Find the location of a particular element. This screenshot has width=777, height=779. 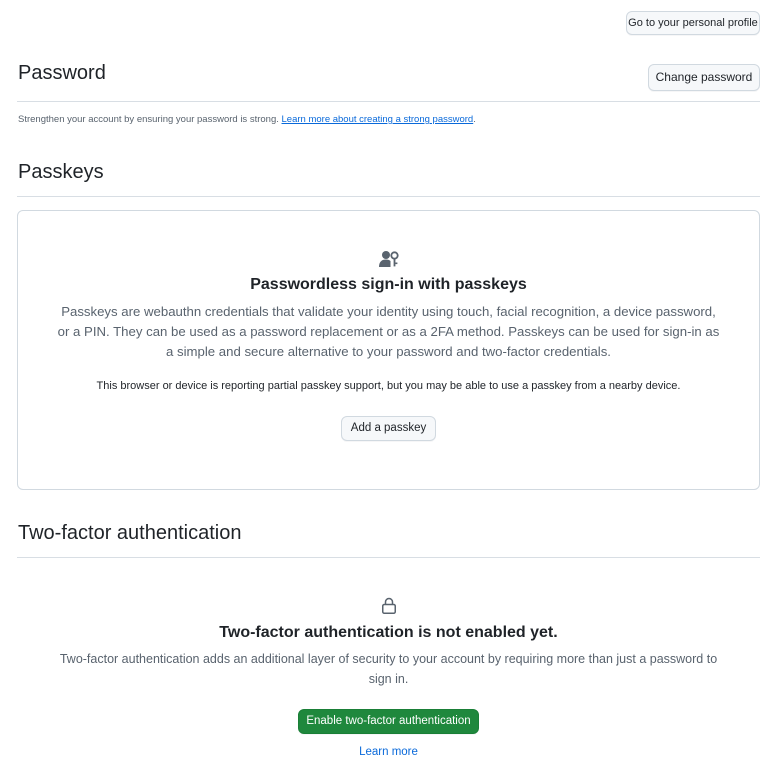

two-factor-section-title: Two-factor authentication is located at coordinates (130, 533).